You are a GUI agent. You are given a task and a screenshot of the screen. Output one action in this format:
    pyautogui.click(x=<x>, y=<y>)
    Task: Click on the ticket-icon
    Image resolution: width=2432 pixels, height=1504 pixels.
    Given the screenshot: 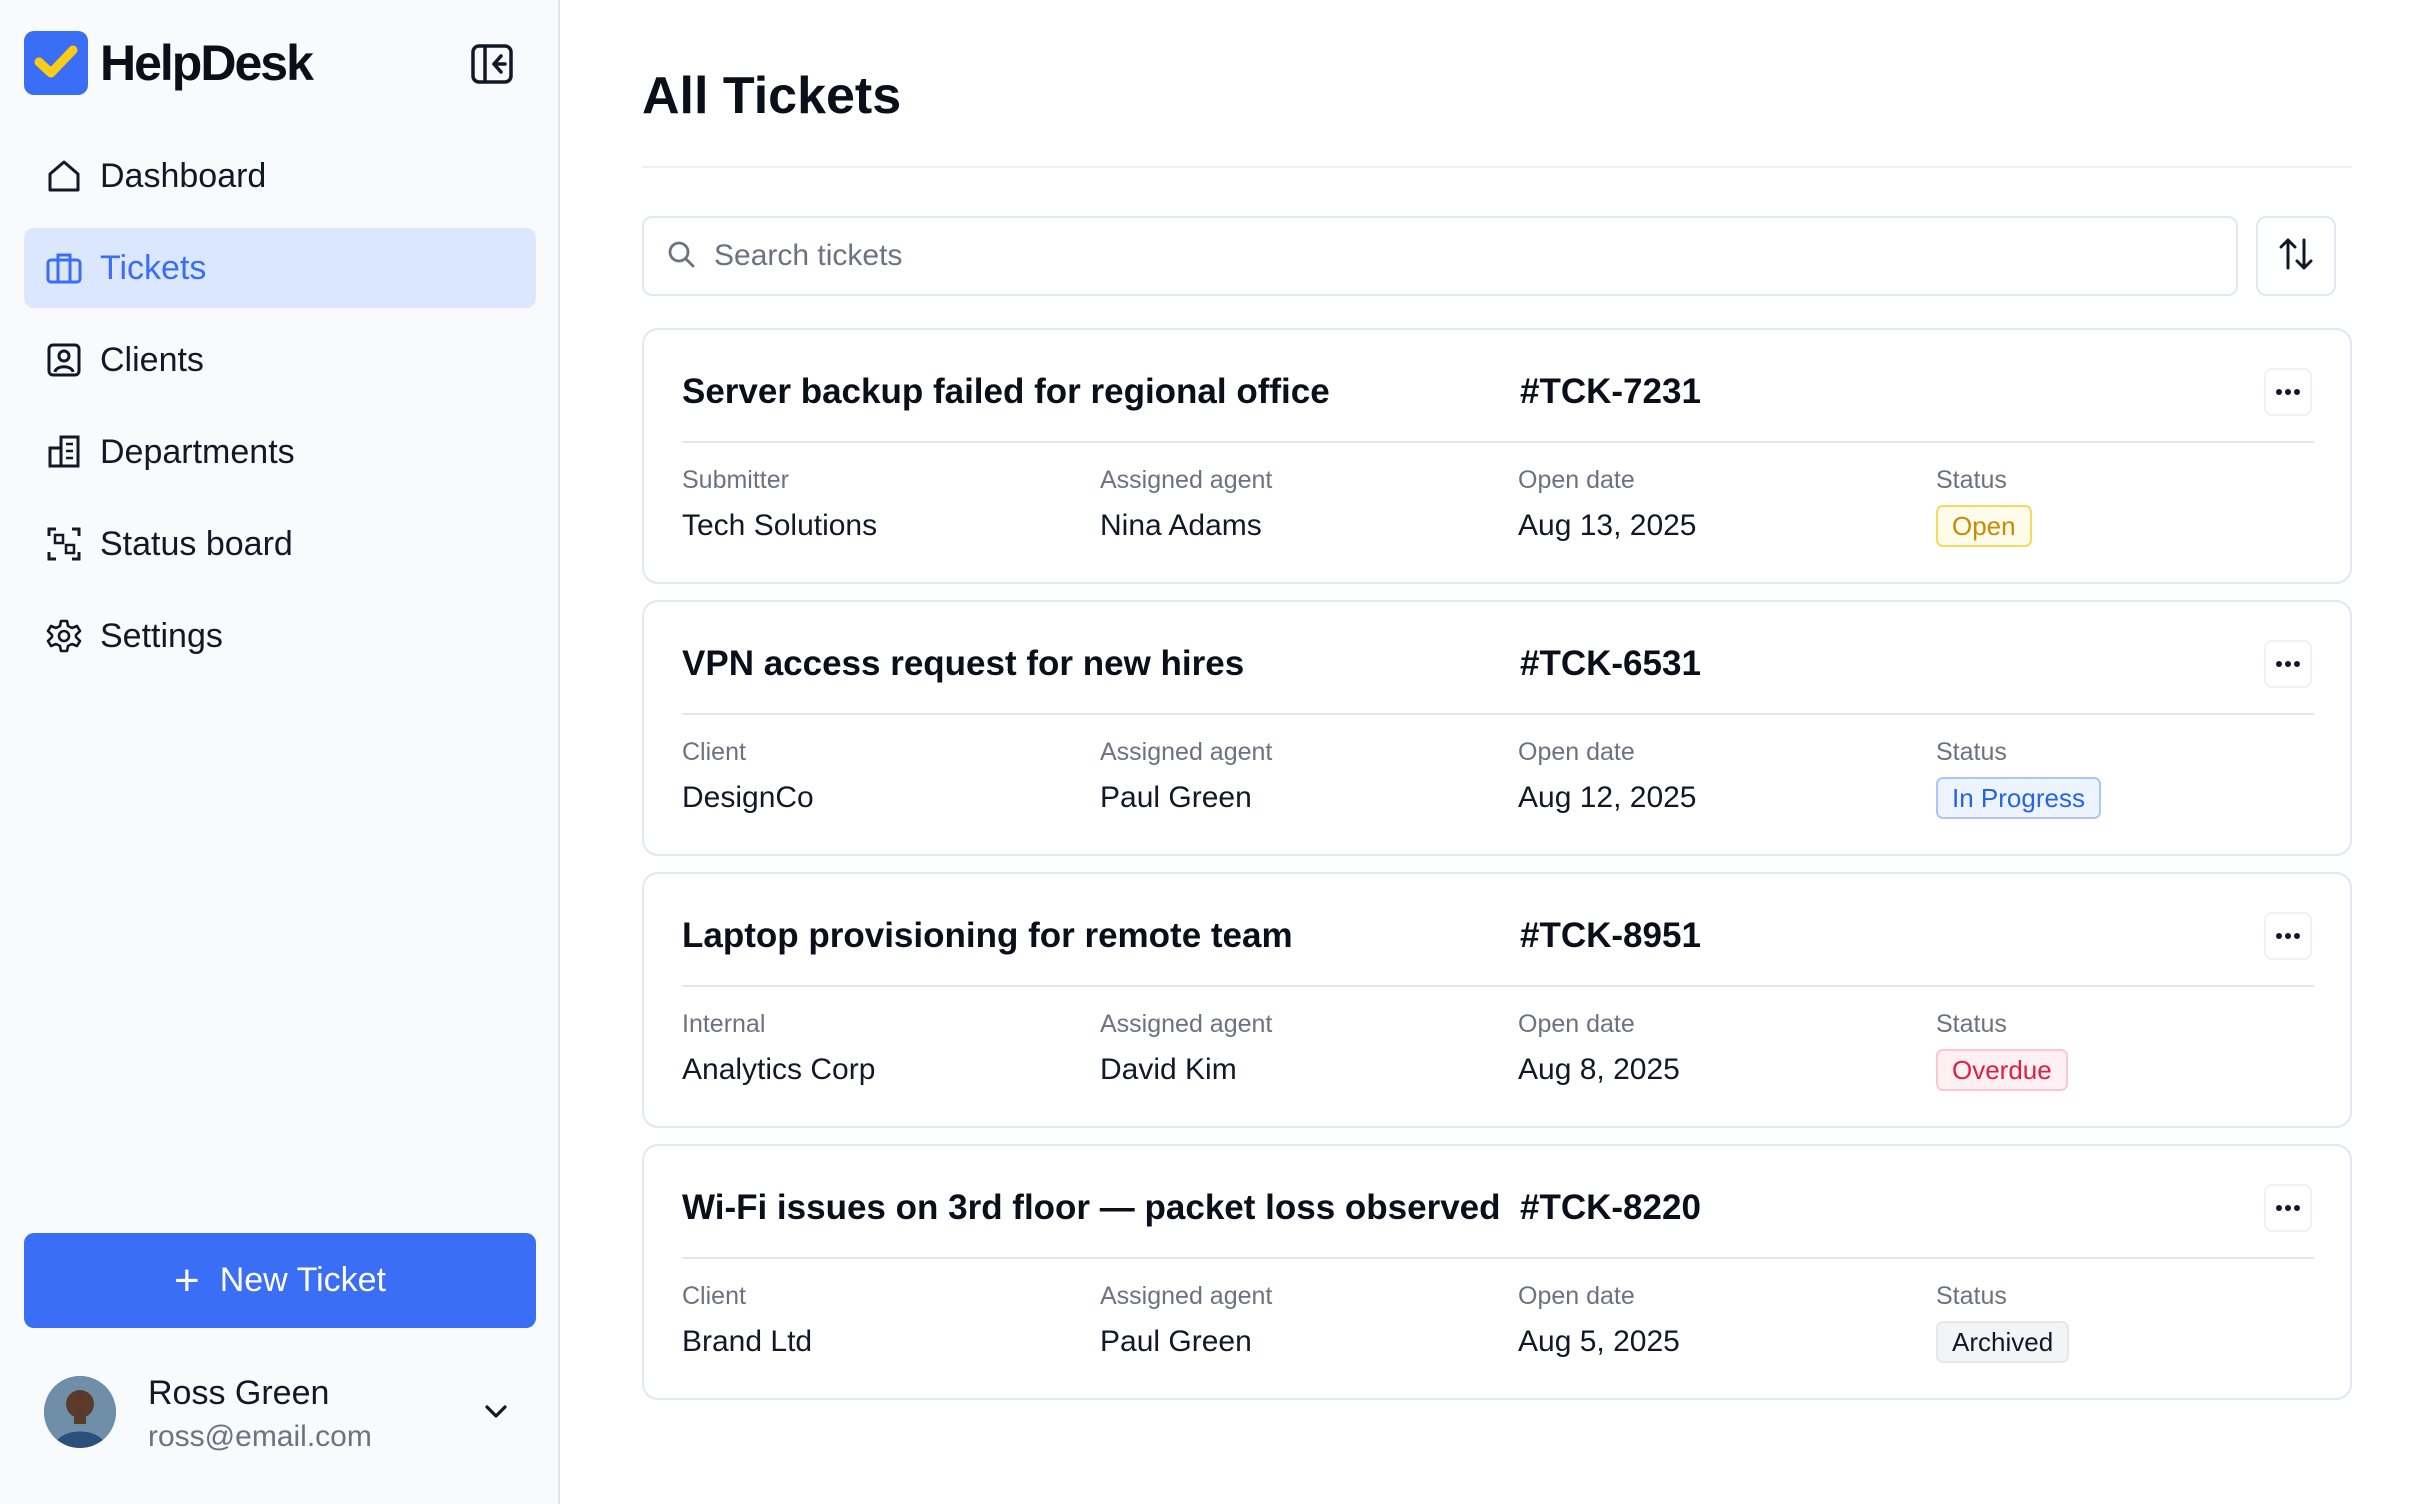 What is the action you would take?
    pyautogui.click(x=64, y=268)
    